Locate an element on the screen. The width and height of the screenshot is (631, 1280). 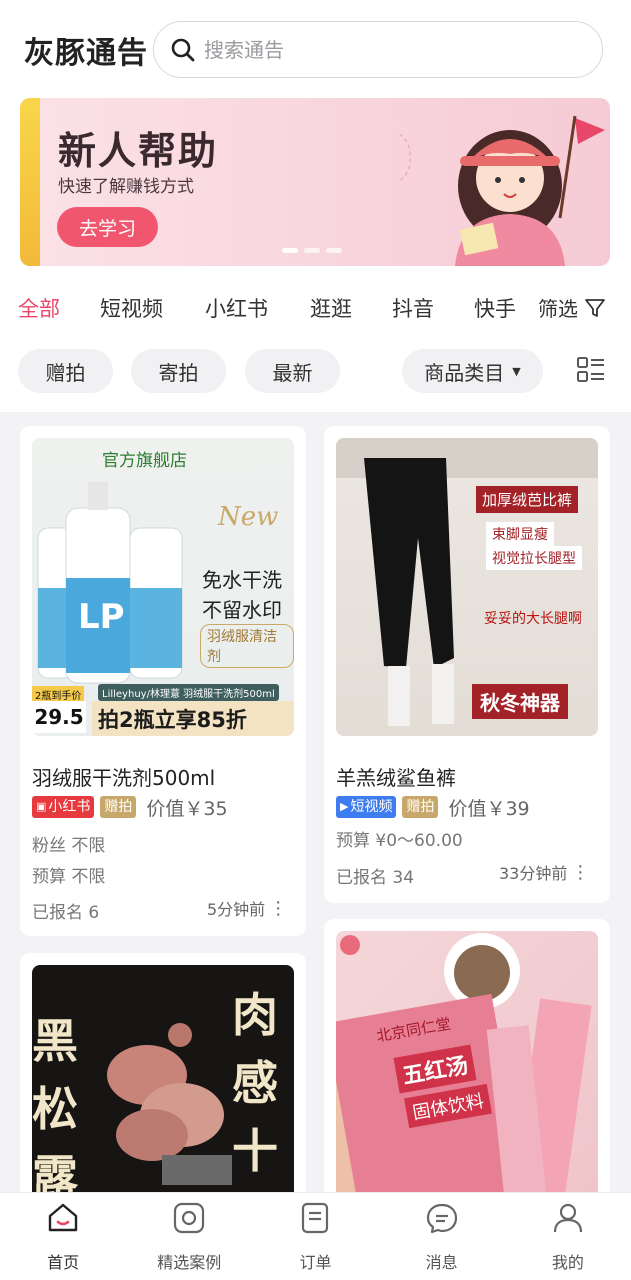
banner-subtitle: 快速了解赚钱方式 is located at coordinates (126, 187).